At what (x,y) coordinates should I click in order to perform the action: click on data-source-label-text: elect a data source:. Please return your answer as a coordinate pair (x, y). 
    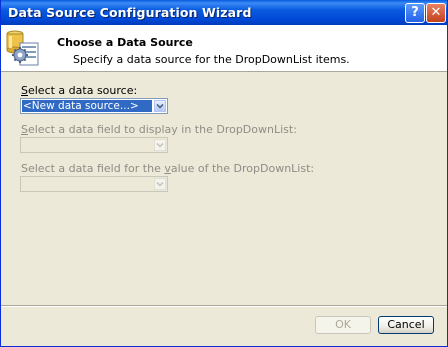
    Looking at the image, I should click on (82, 90).